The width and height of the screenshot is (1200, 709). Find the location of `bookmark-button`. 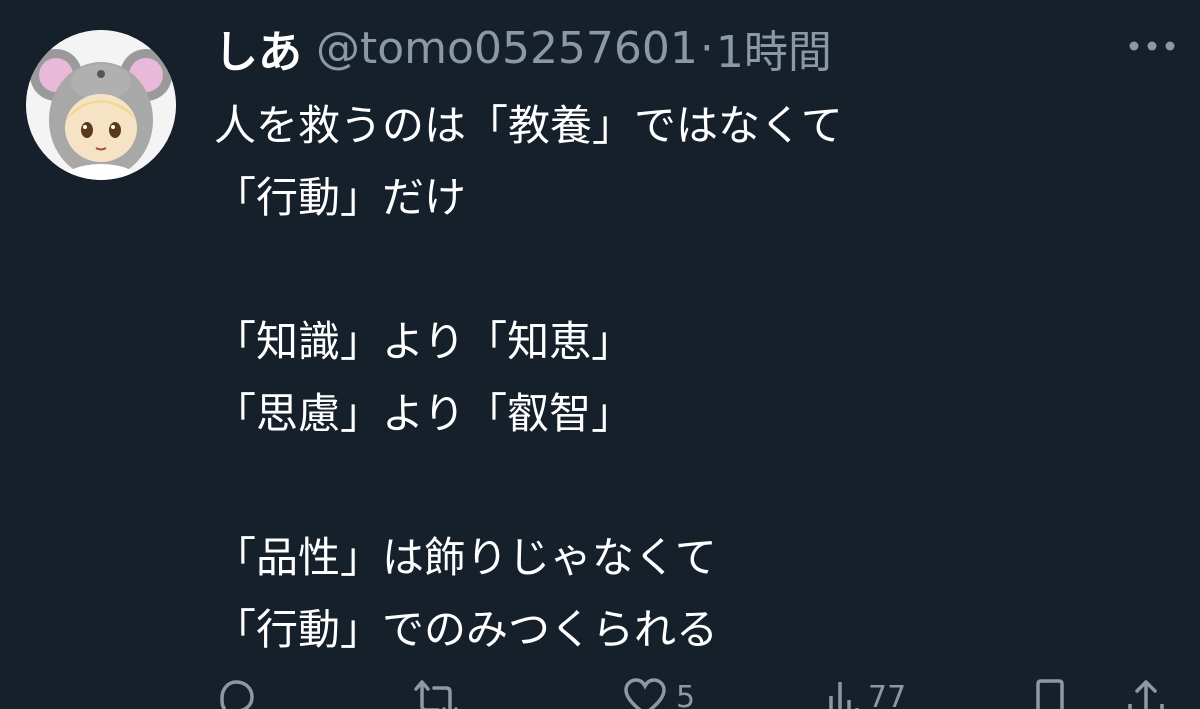

bookmark-button is located at coordinates (1054, 693).